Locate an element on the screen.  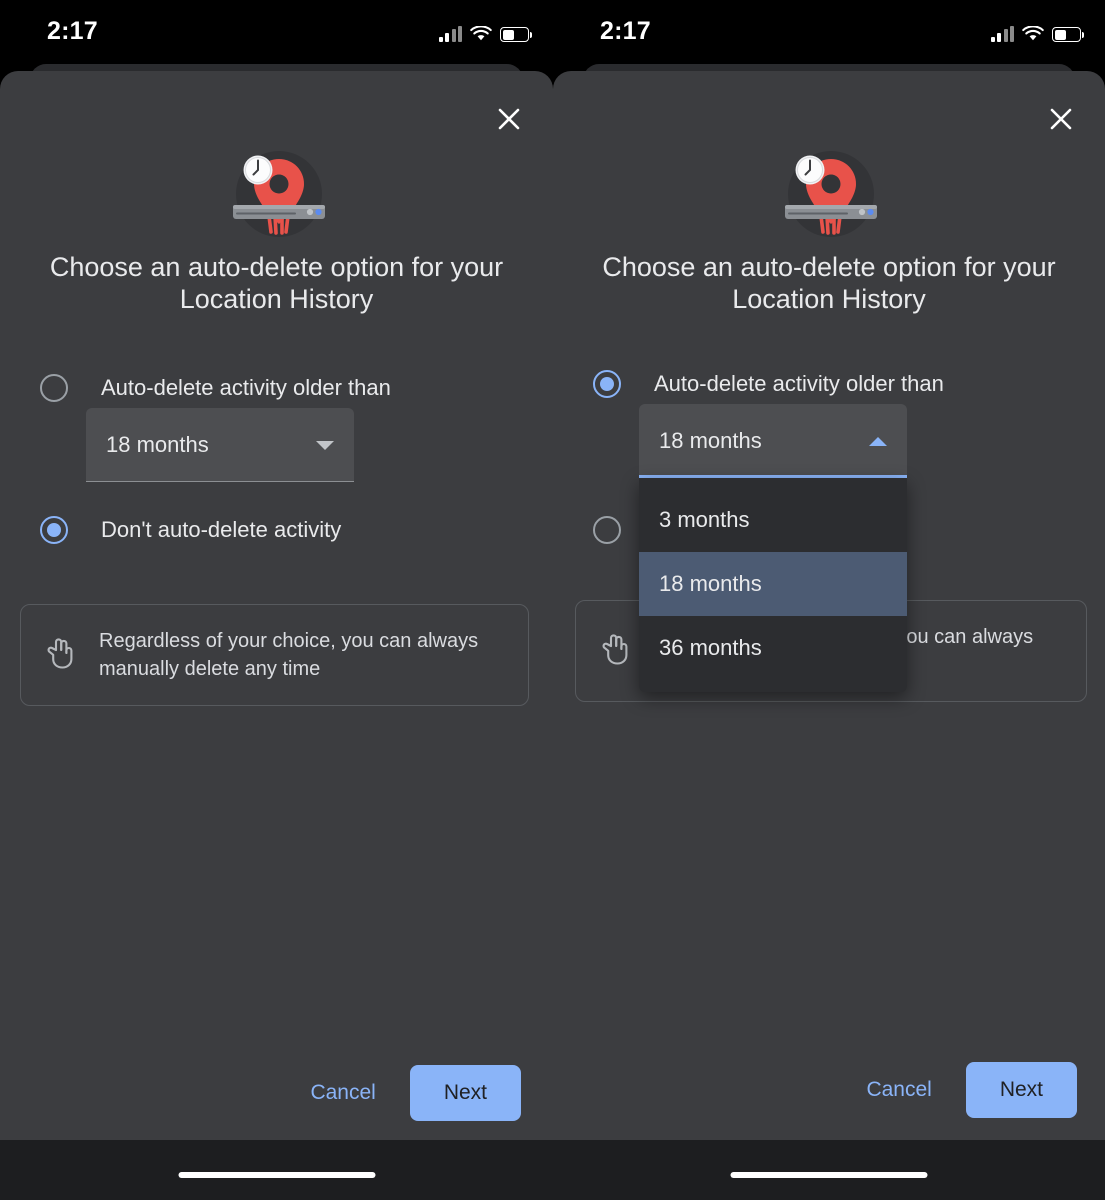
retention-period-dropdown-menu: 3 months 18 months 36 months is located at coordinates (773, 585).